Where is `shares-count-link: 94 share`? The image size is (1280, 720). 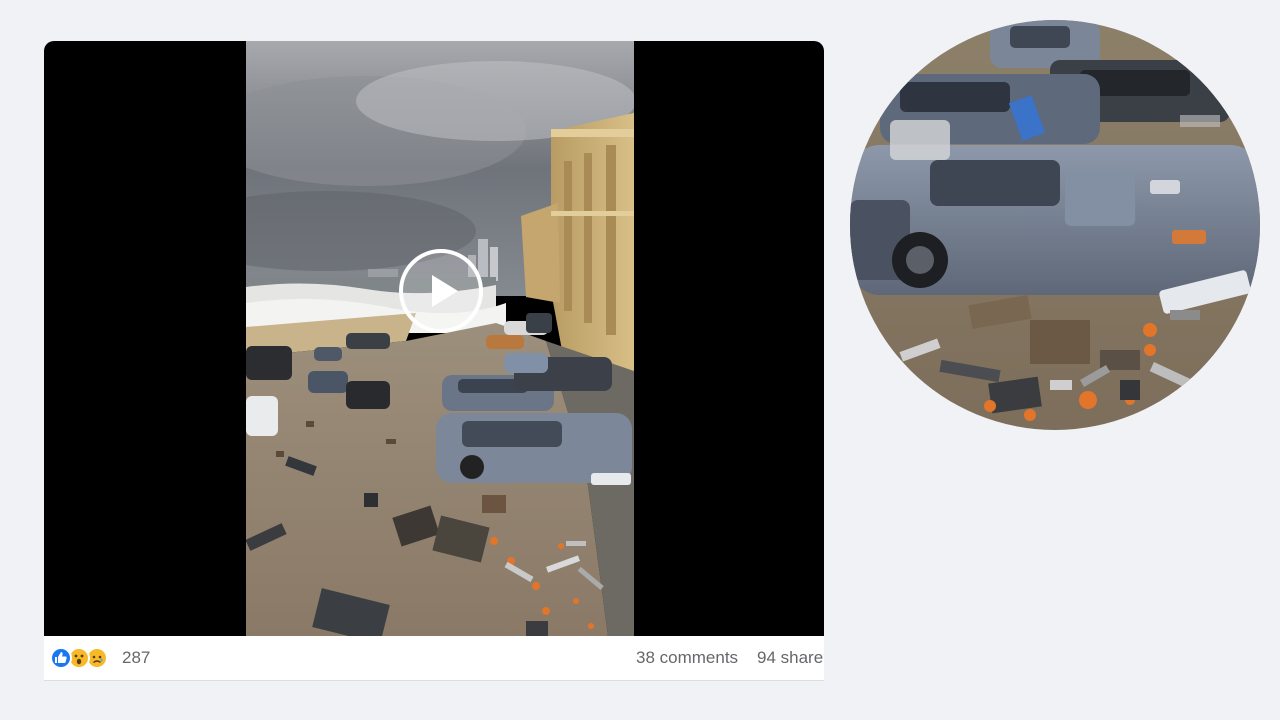
shares-count-link: 94 share is located at coordinates (790, 658).